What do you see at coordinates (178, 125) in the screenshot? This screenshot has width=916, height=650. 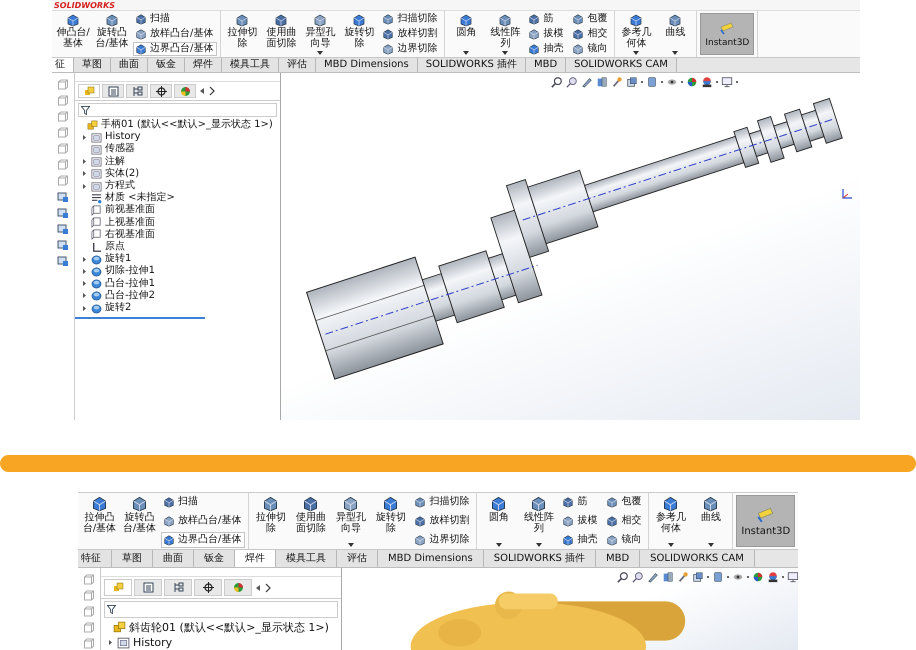 I see `tree-item: 手柄01 (默认<<默认>_显示状态 1>)` at bounding box center [178, 125].